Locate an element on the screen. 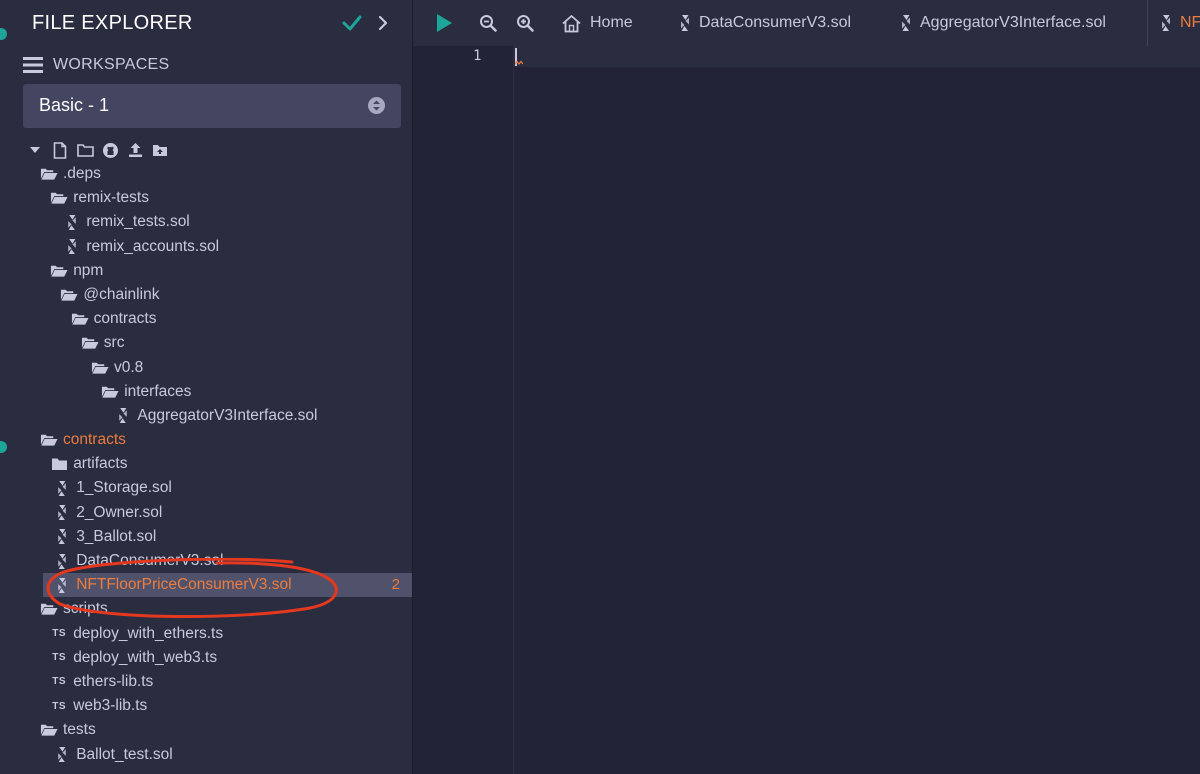 This screenshot has height=774, width=1200. checkmark-icon is located at coordinates (352, 23).